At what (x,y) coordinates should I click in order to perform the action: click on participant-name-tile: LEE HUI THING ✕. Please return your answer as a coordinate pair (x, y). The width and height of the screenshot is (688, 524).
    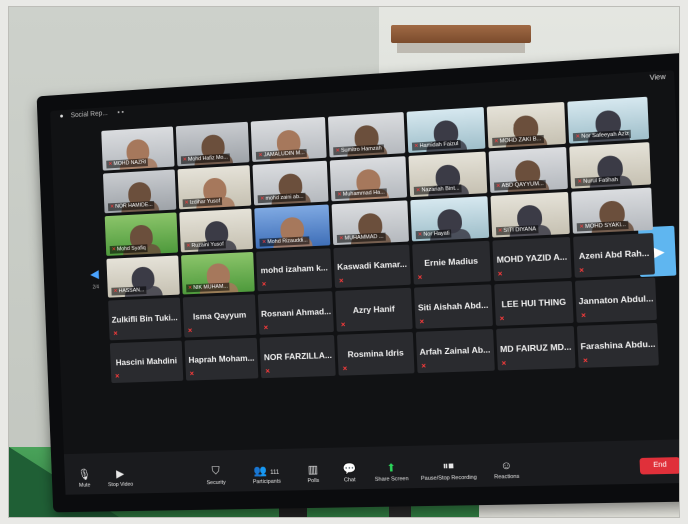
    Looking at the image, I should click on (533, 304).